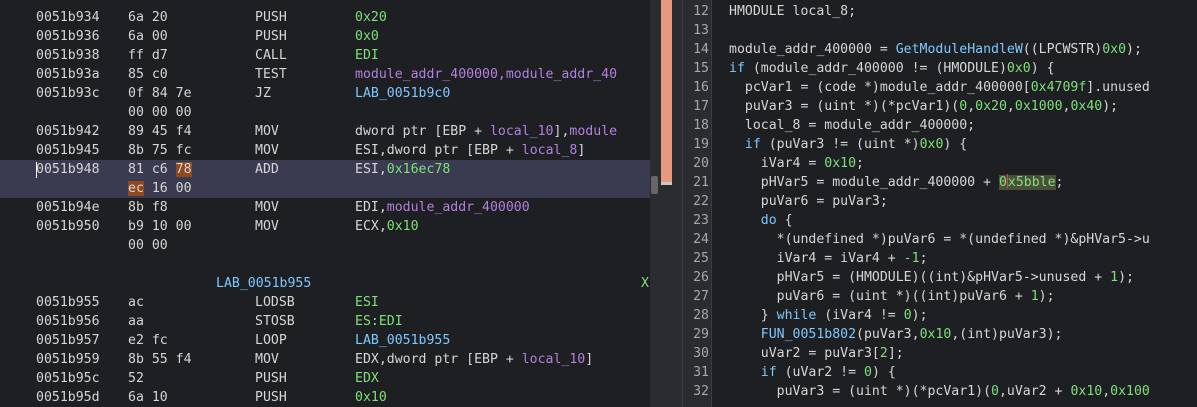 The height and width of the screenshot is (407, 1197). Describe the element at coordinates (896, 182) in the screenshot. I see `code-text: pHVar5 = module_addr_400000 + 0x5bble;` at that location.